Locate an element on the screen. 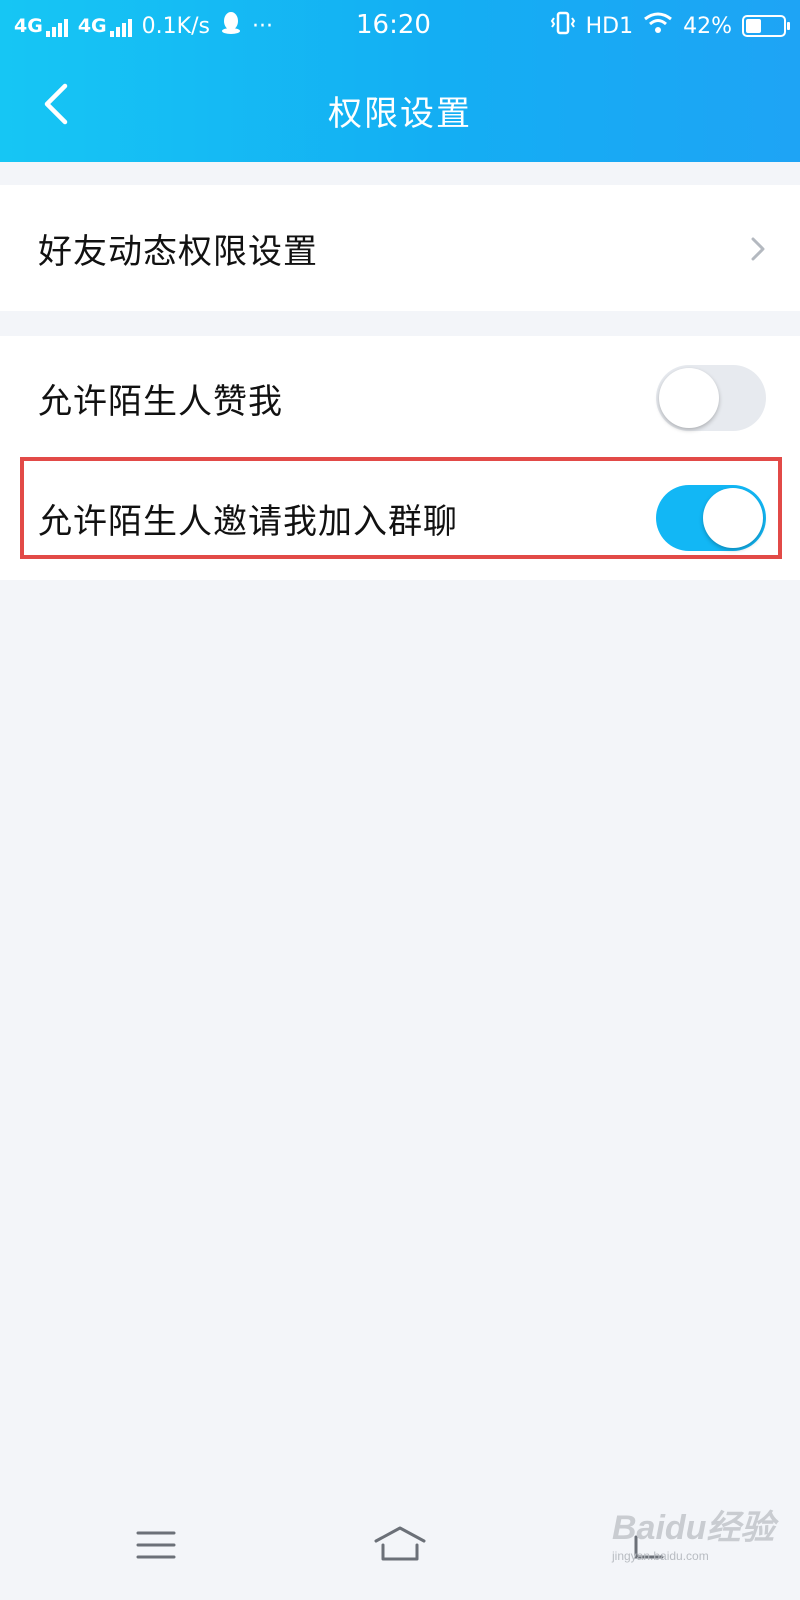 The image size is (800, 1600). status-right: HD1 42% is located at coordinates (670, 26).